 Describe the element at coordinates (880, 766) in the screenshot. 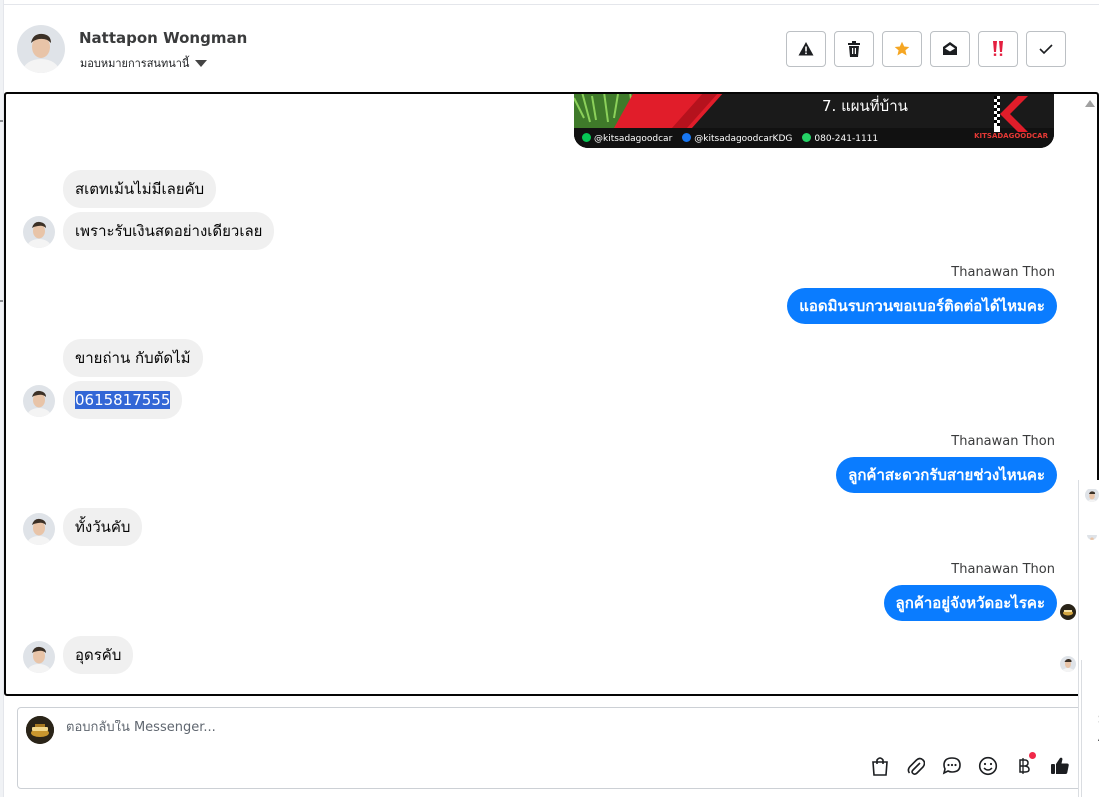

I see `shopping-bag-icon` at that location.